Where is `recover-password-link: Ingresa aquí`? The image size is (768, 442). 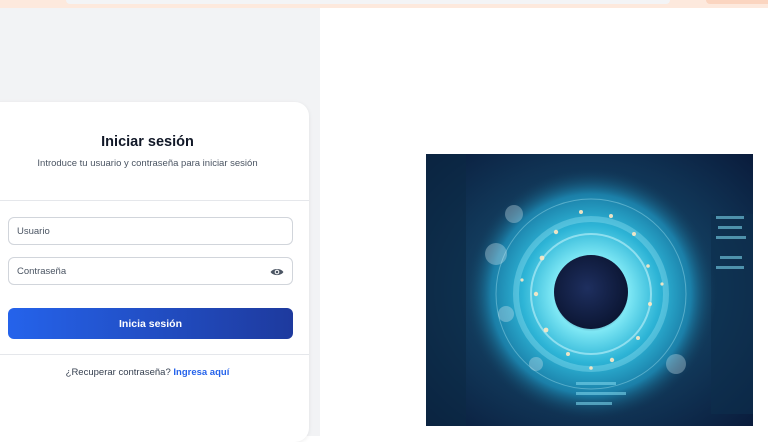 recover-password-link: Ingresa aquí is located at coordinates (201, 372).